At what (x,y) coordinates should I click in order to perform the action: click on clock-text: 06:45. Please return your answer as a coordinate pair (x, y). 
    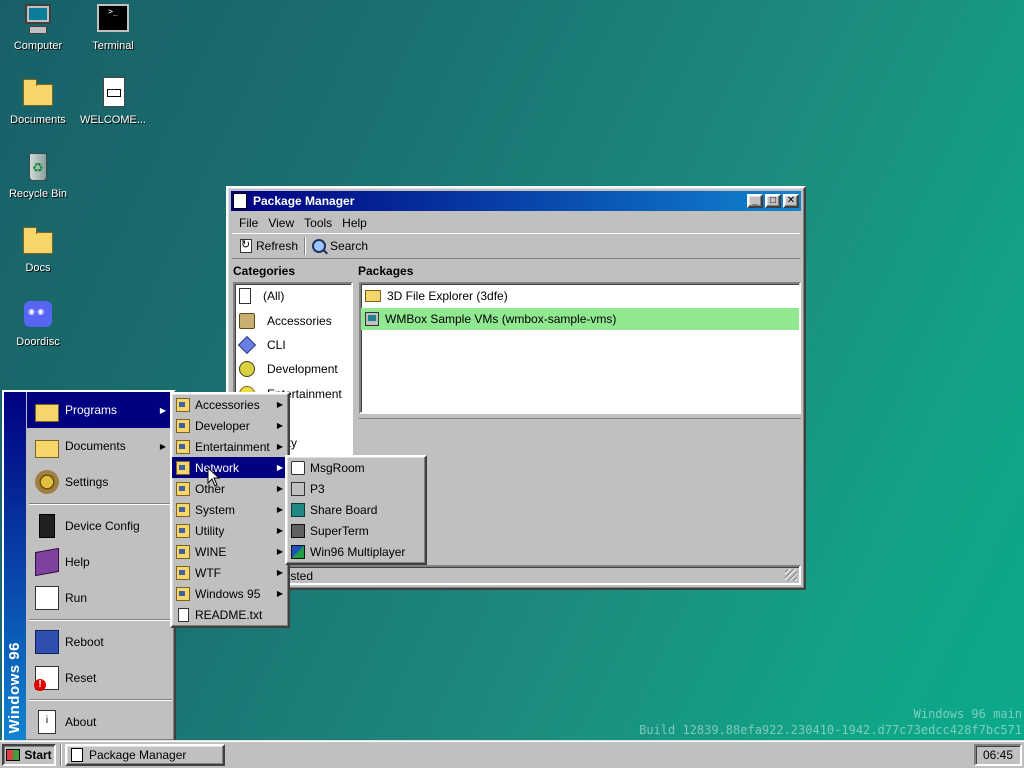
    Looking at the image, I should click on (998, 755).